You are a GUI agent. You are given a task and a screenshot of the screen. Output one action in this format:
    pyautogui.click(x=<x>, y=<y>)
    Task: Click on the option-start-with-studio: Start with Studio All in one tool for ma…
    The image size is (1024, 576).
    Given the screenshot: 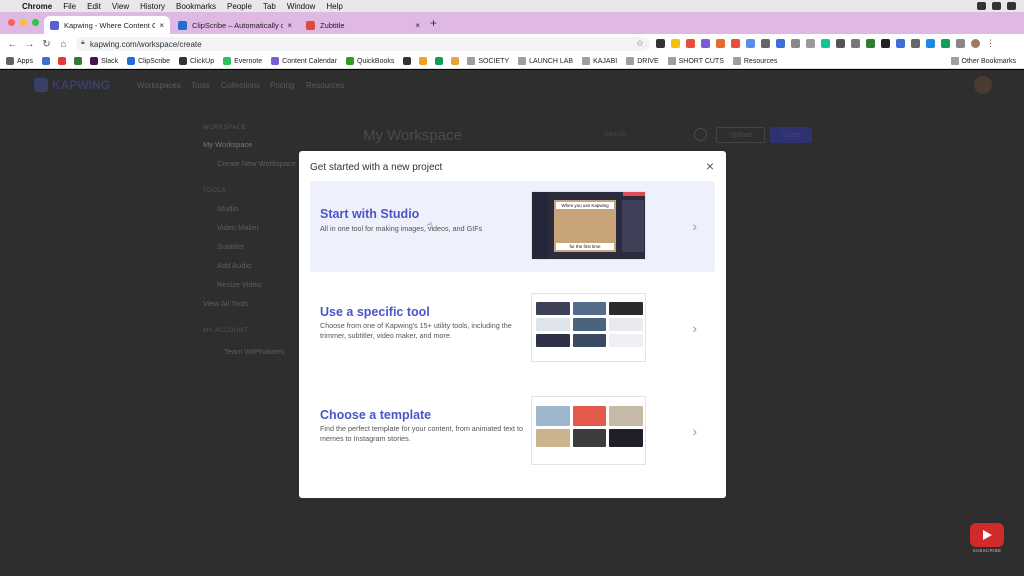 What is the action you would take?
    pyautogui.click(x=512, y=226)
    